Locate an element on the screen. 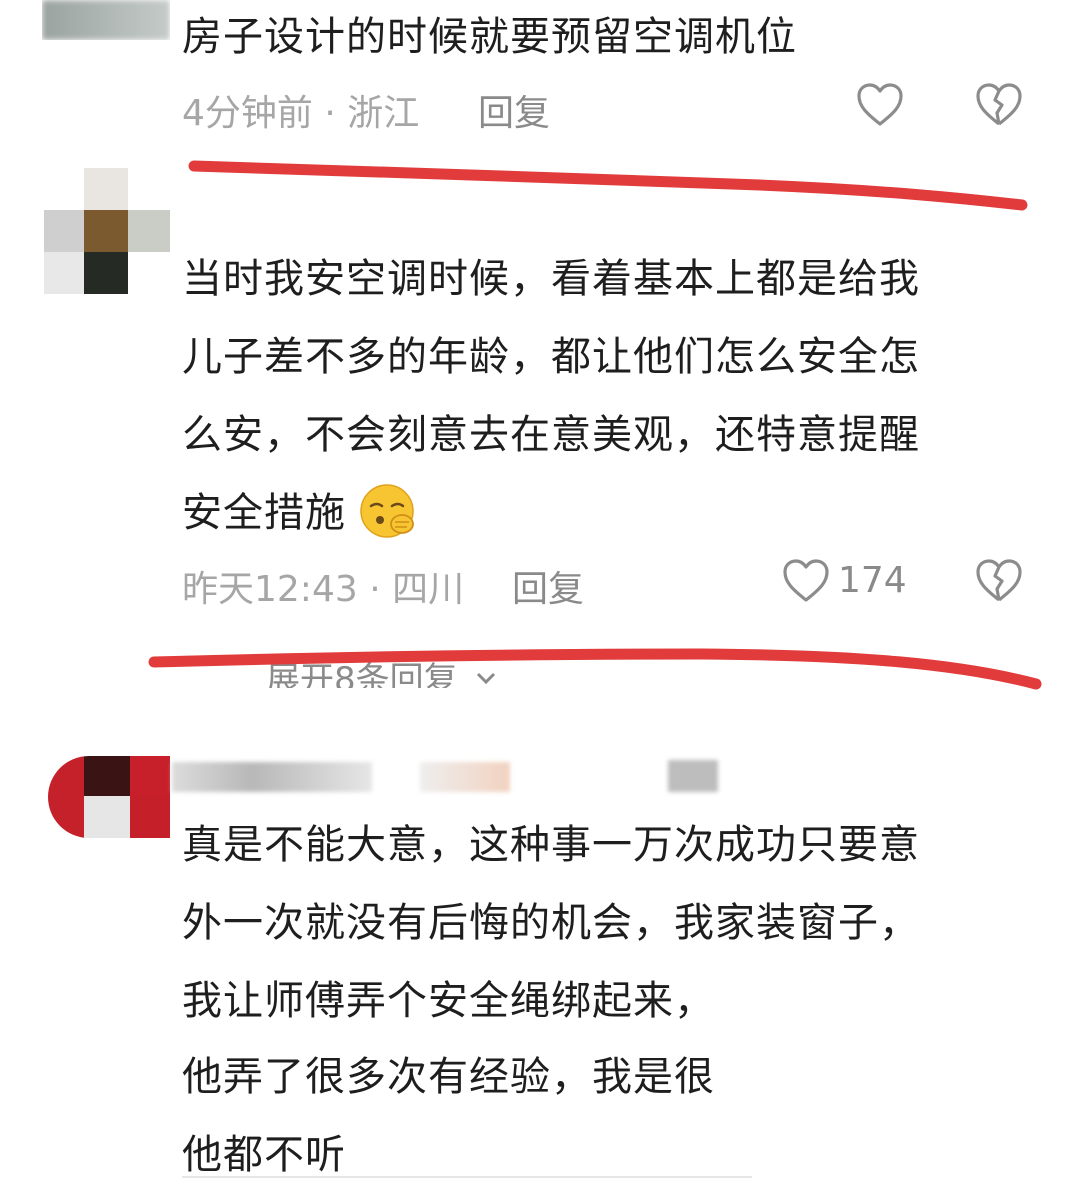 The image size is (1073, 1194). comment-meta: 昨天12:43 · 四川 is located at coordinates (323, 586).